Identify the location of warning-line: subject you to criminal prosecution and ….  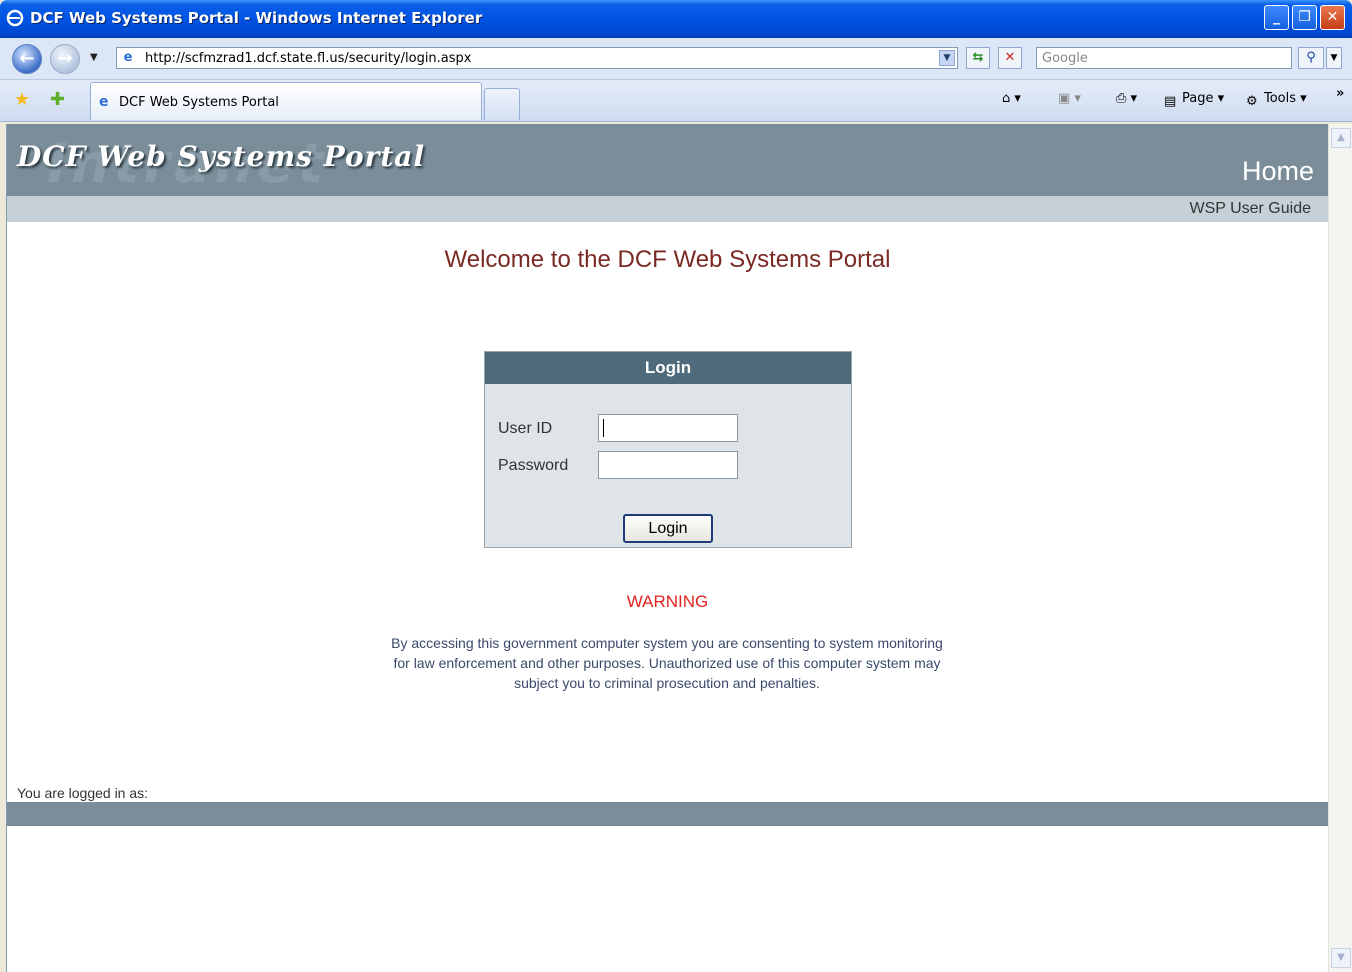
(667, 683).